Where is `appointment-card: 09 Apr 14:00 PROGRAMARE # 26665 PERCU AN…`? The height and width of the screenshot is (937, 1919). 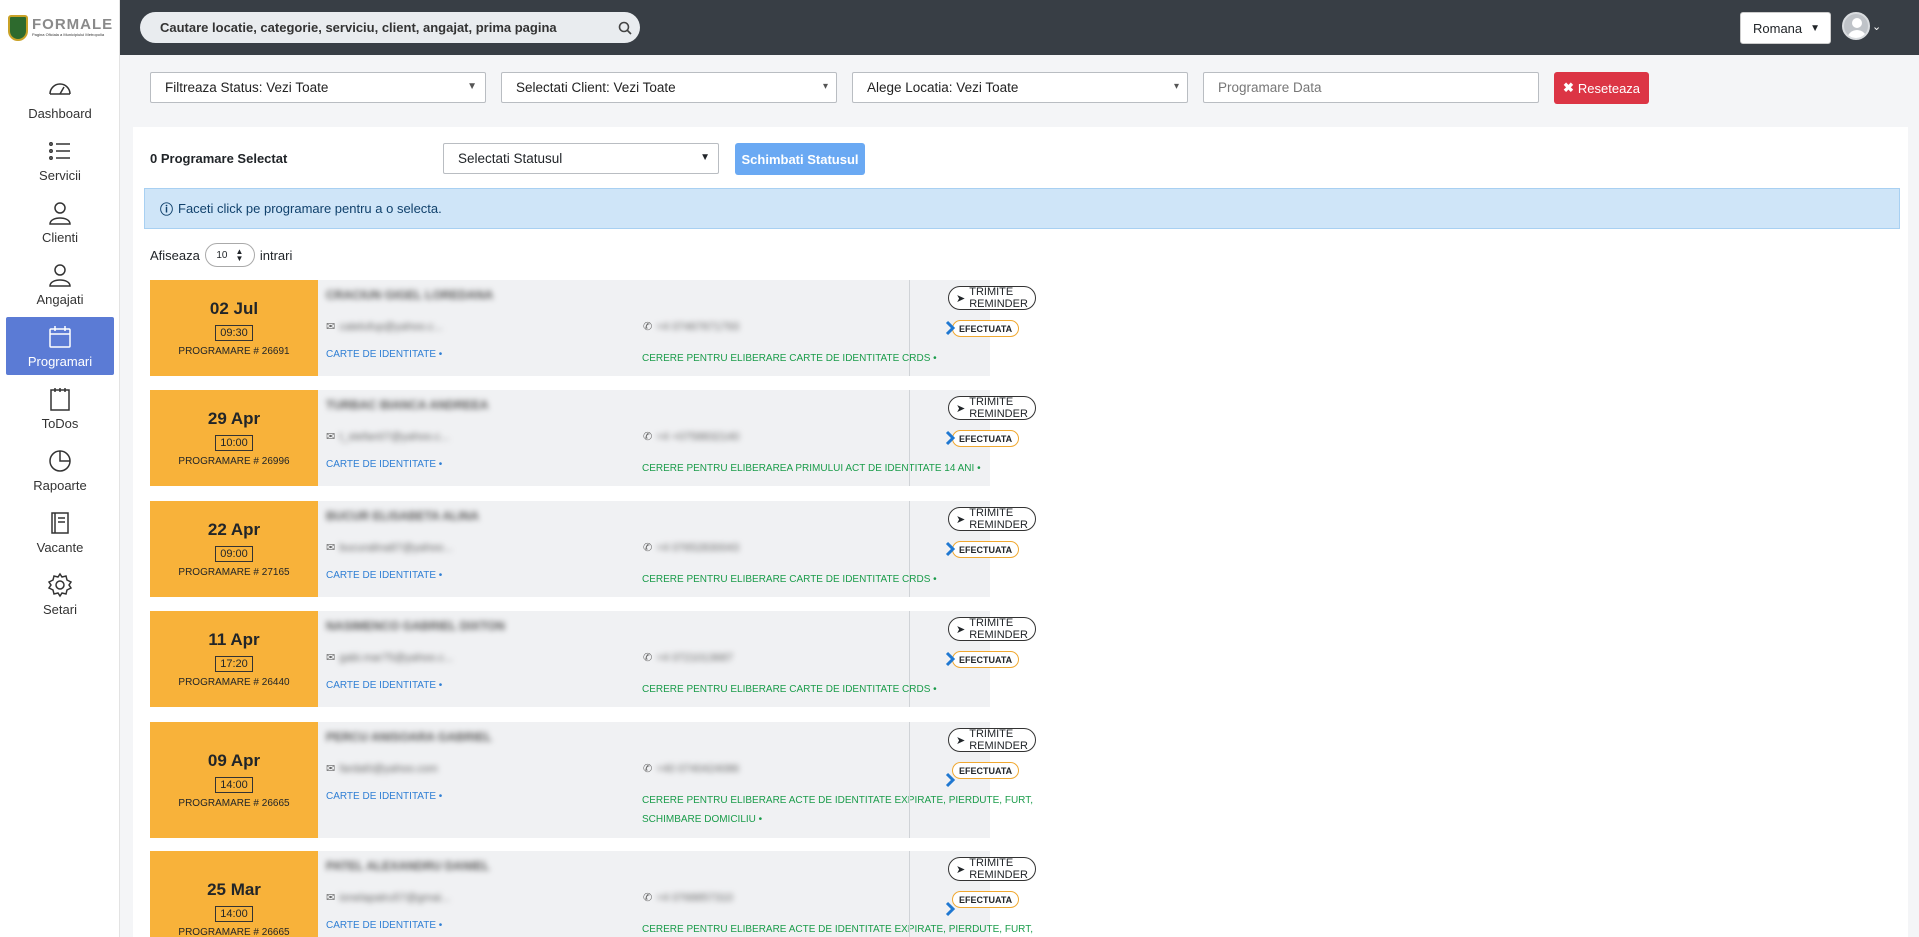
appointment-card: 09 Apr 14:00 PROGRAMARE # 26665 PERCU AN… is located at coordinates (593, 780).